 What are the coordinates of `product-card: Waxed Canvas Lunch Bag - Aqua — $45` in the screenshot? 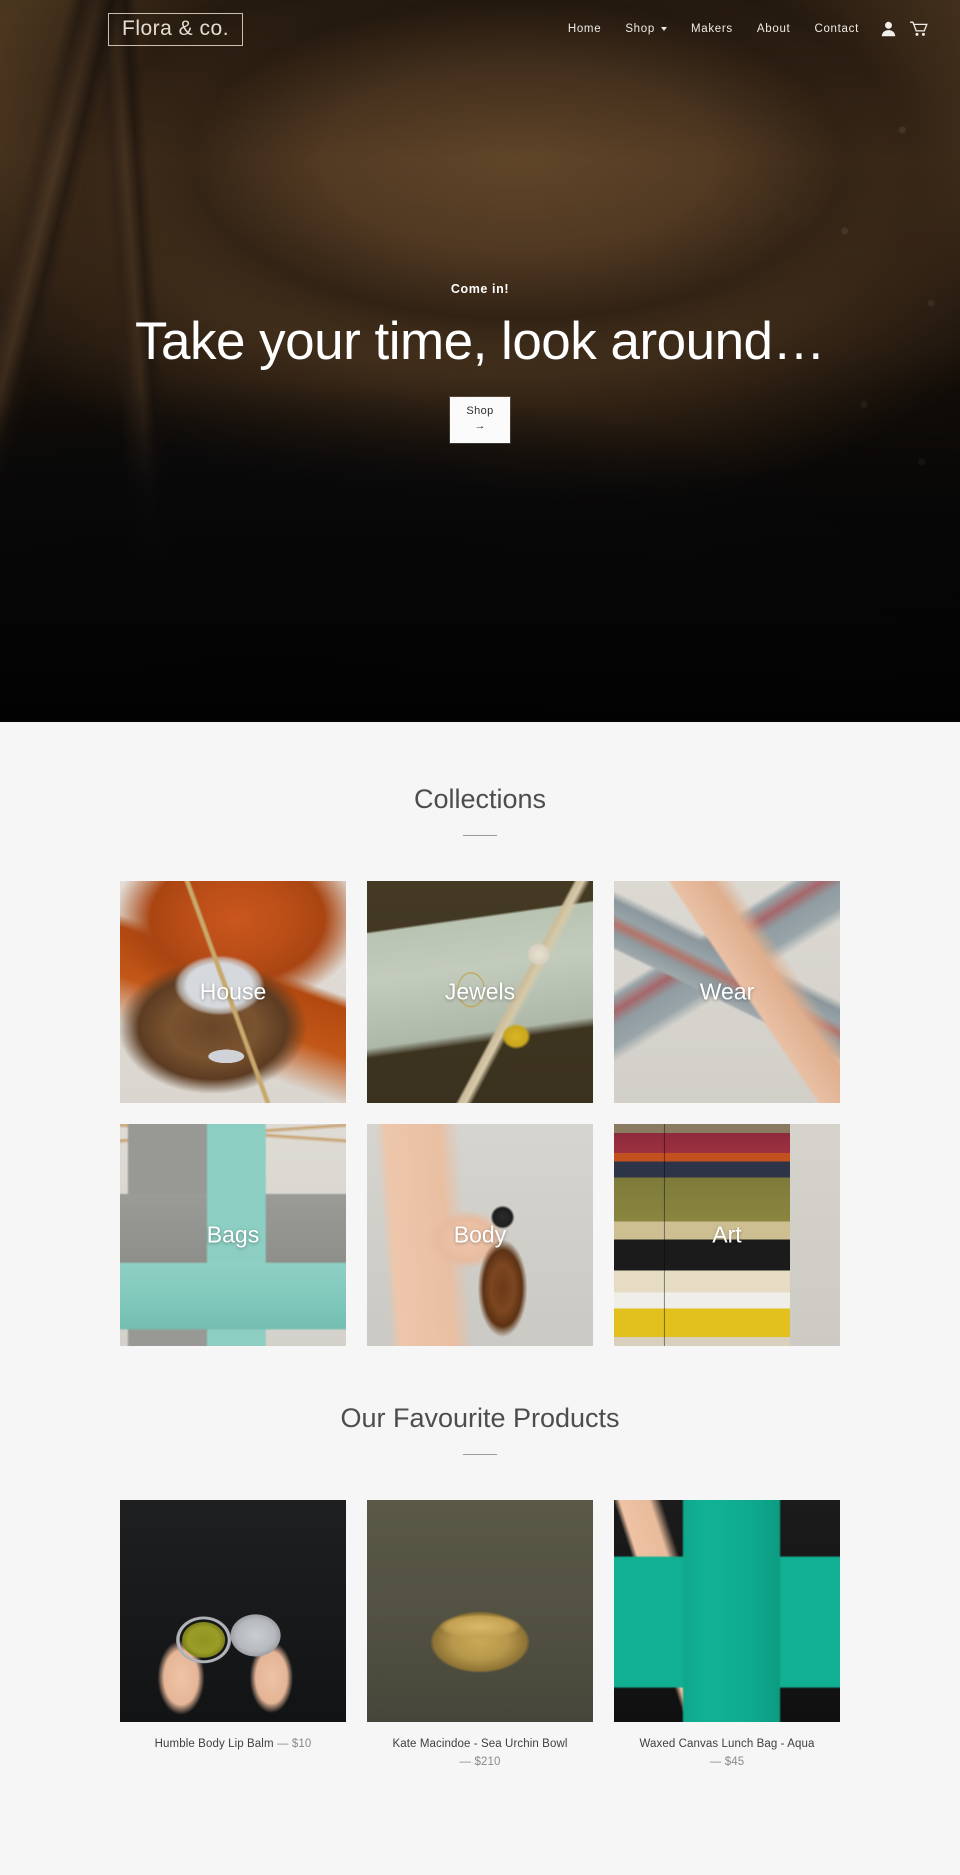 It's located at (727, 1636).